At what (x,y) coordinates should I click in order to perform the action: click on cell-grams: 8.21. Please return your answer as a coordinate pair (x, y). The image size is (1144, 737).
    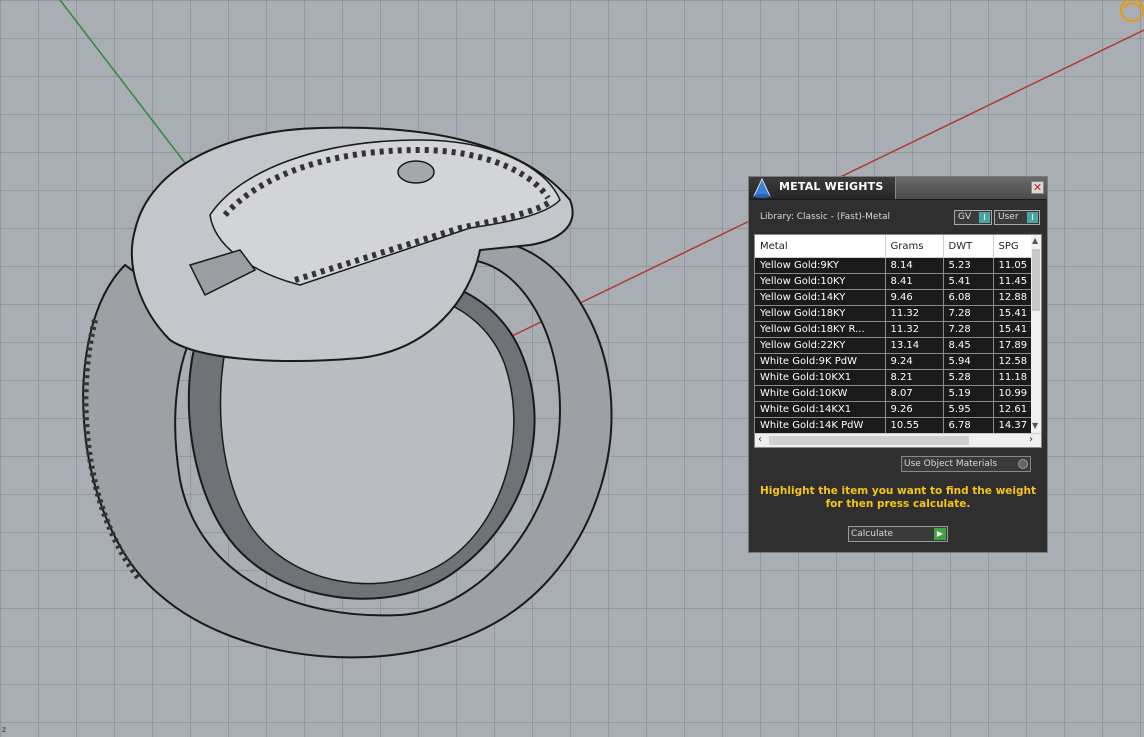
    Looking at the image, I should click on (914, 377).